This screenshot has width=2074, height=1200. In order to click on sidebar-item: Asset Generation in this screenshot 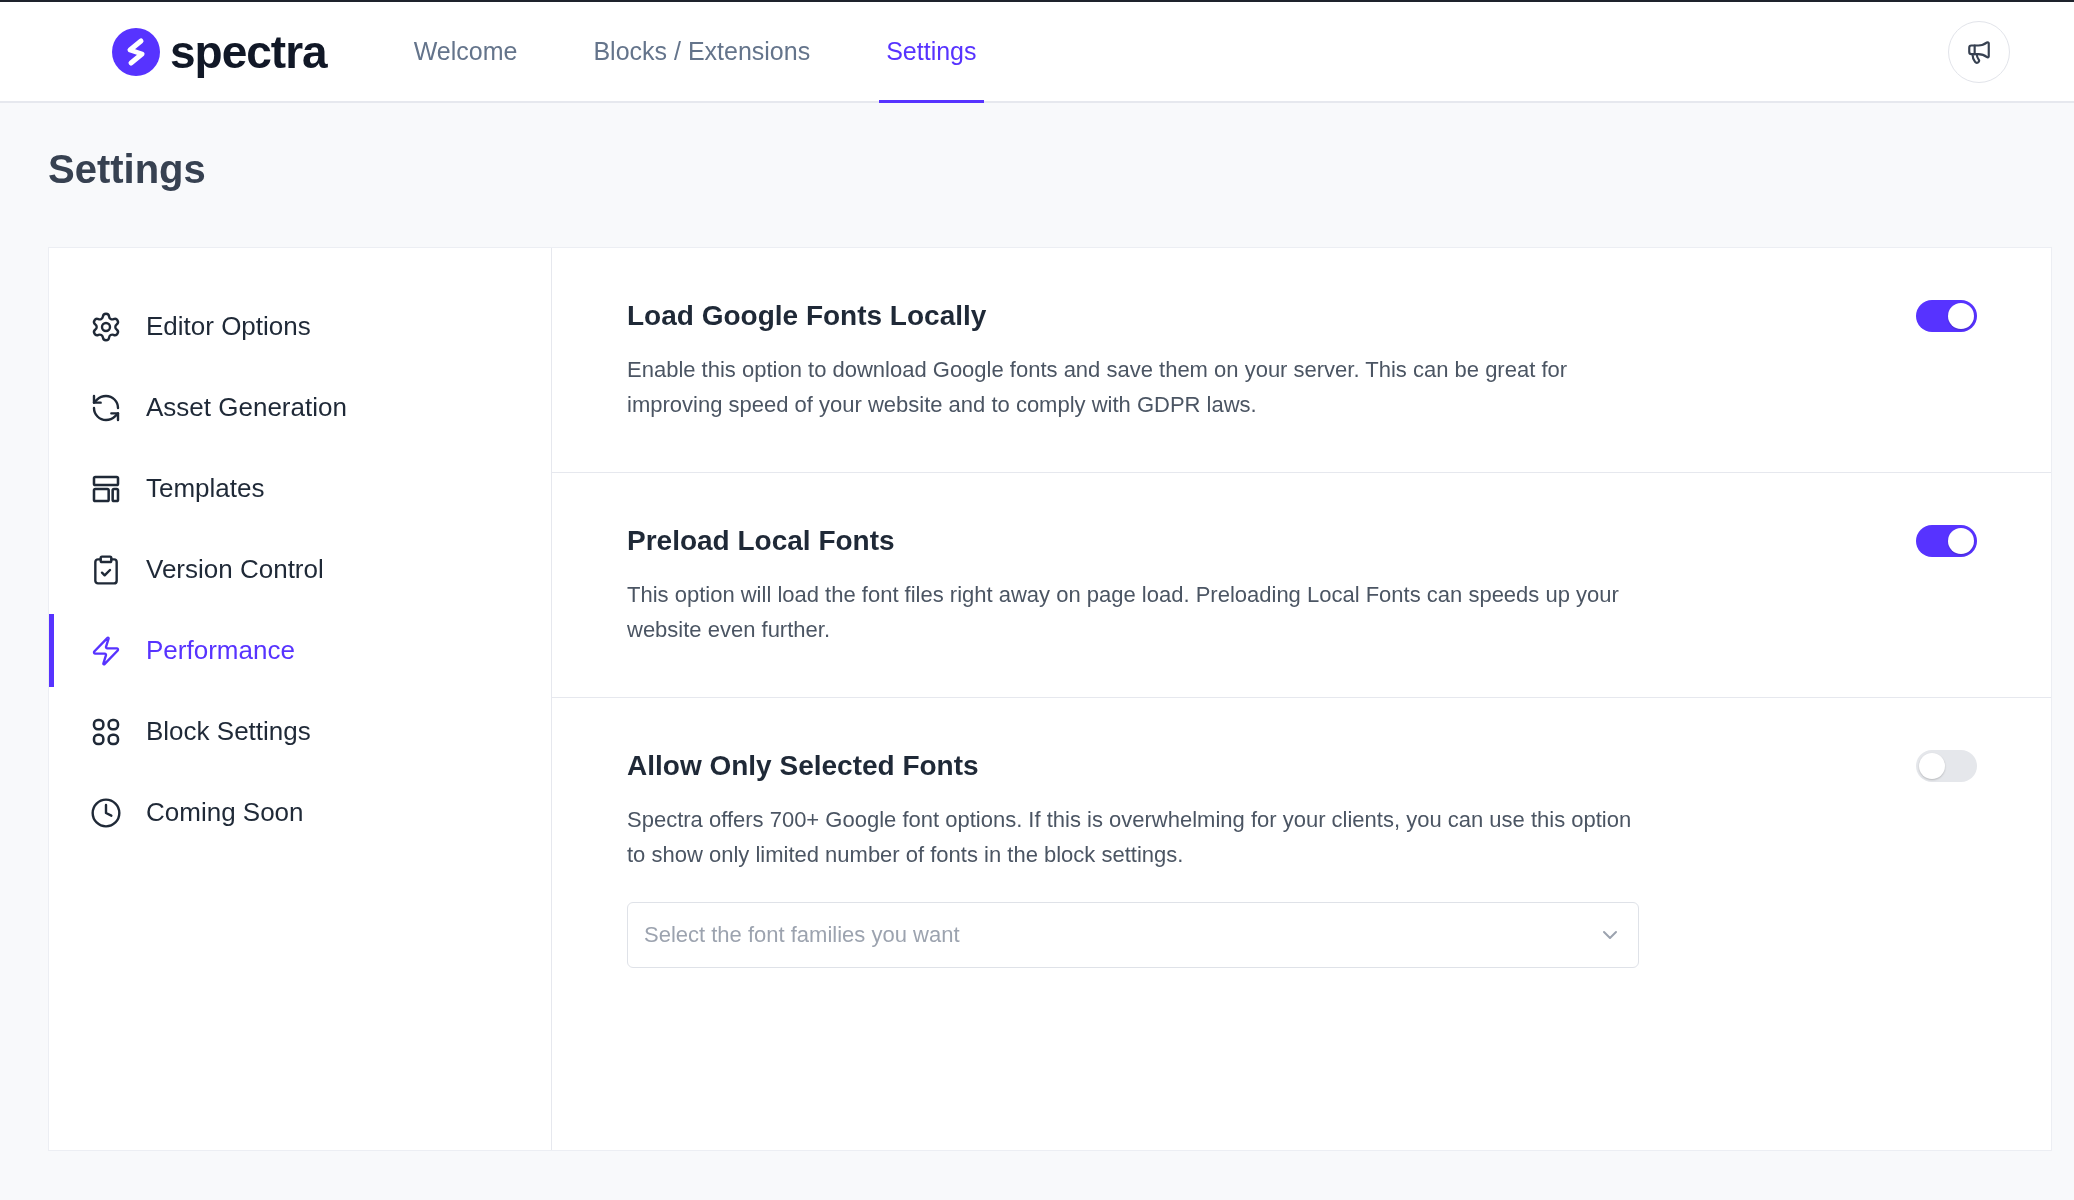, I will do `click(300, 407)`.